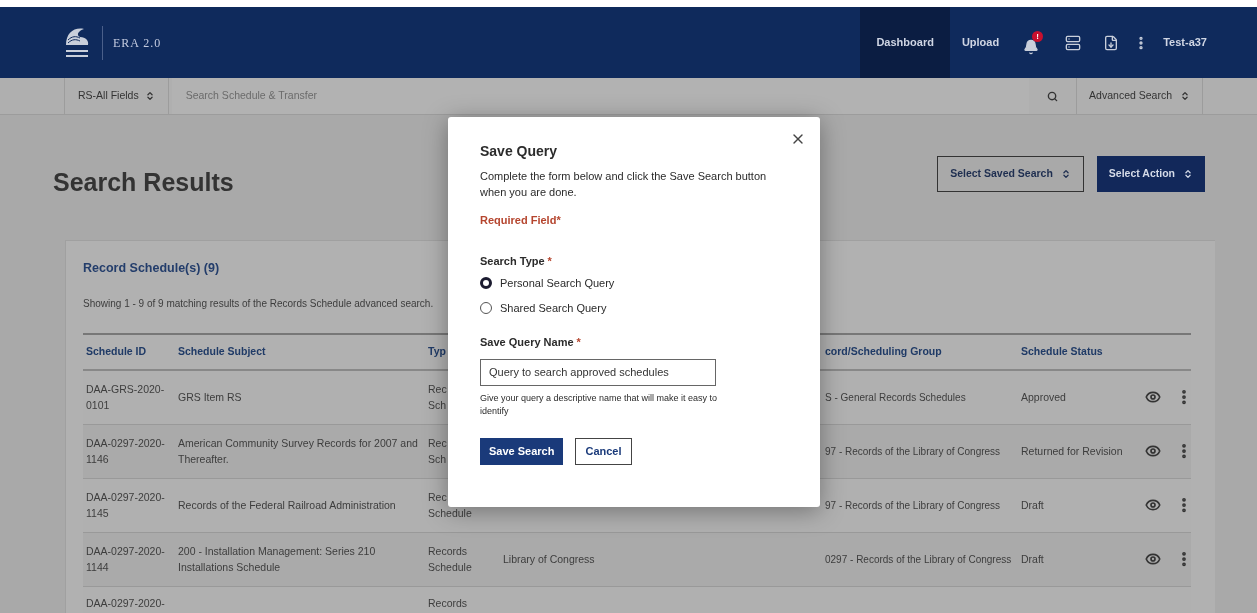 The width and height of the screenshot is (1257, 613). What do you see at coordinates (116, 96) in the screenshot?
I see `search-scope-dropdown: RS-All Fields` at bounding box center [116, 96].